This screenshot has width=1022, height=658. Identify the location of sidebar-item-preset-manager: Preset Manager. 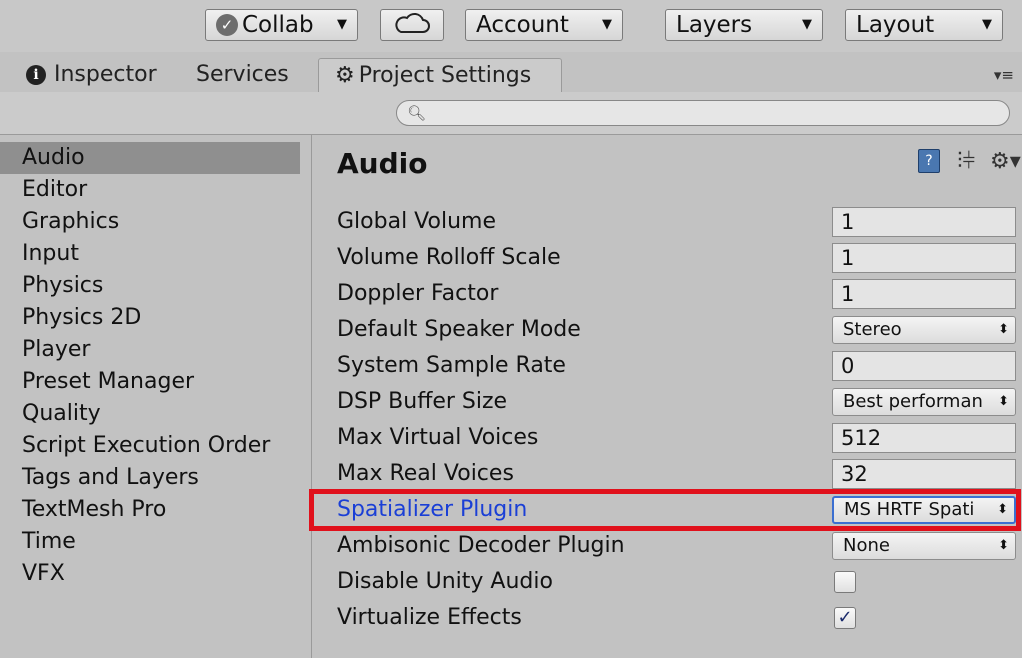
(150, 382).